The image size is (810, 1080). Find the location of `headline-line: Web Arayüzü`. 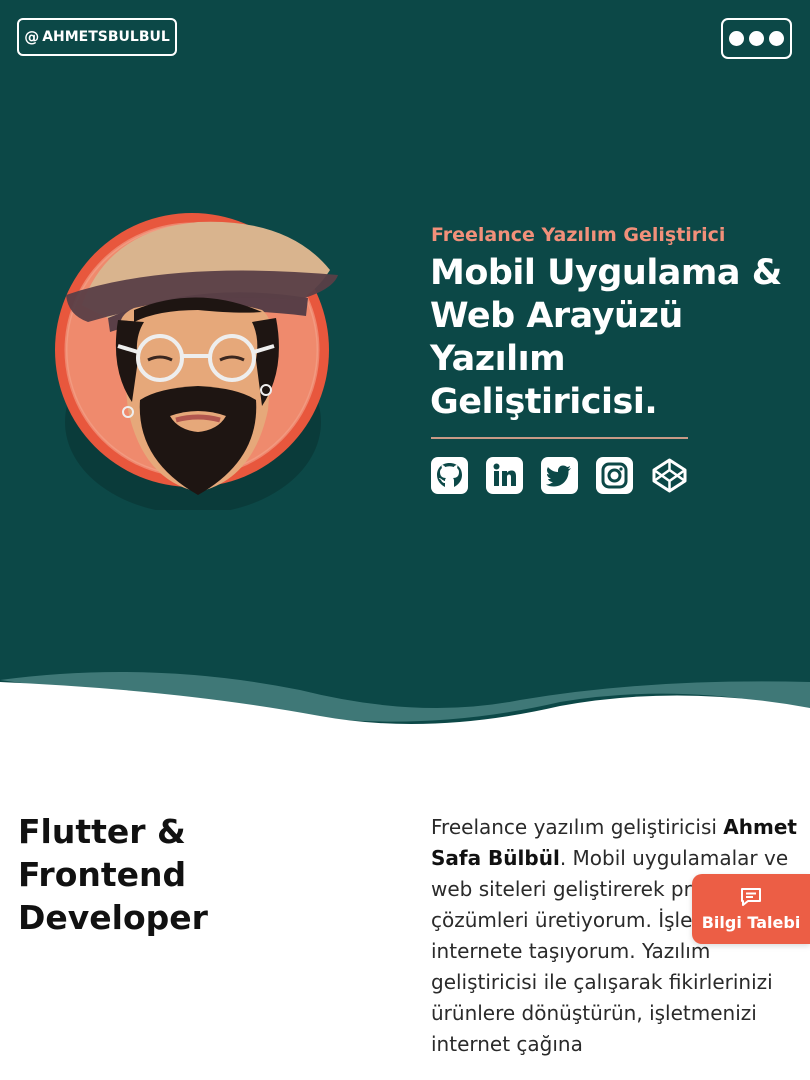

headline-line: Web Arayüzü is located at coordinates (556, 316).